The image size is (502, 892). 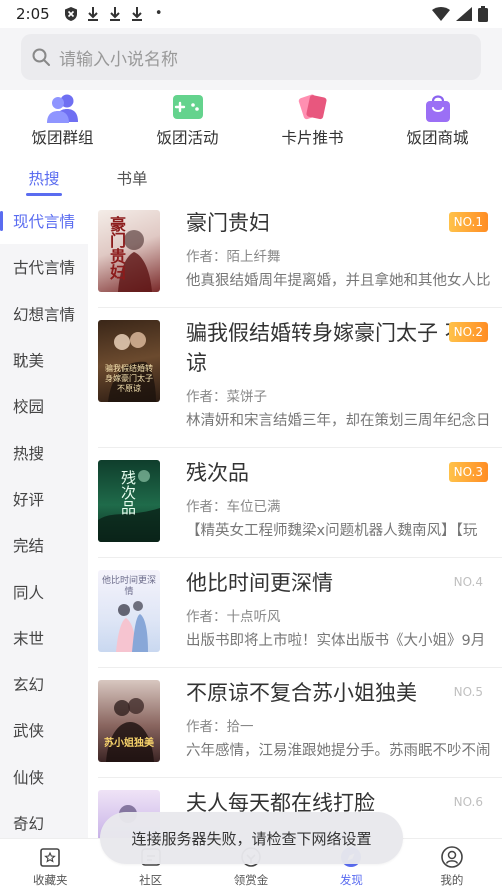 I want to click on book-title: 豪门贵妇, so click(x=228, y=223).